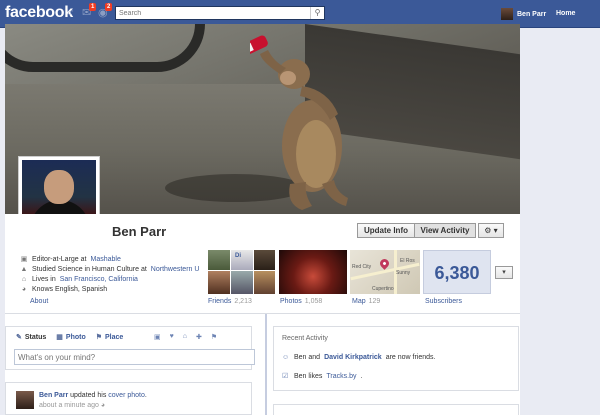 This screenshot has height=415, width=600. I want to click on photos-label: Photos 1,058, so click(301, 301).